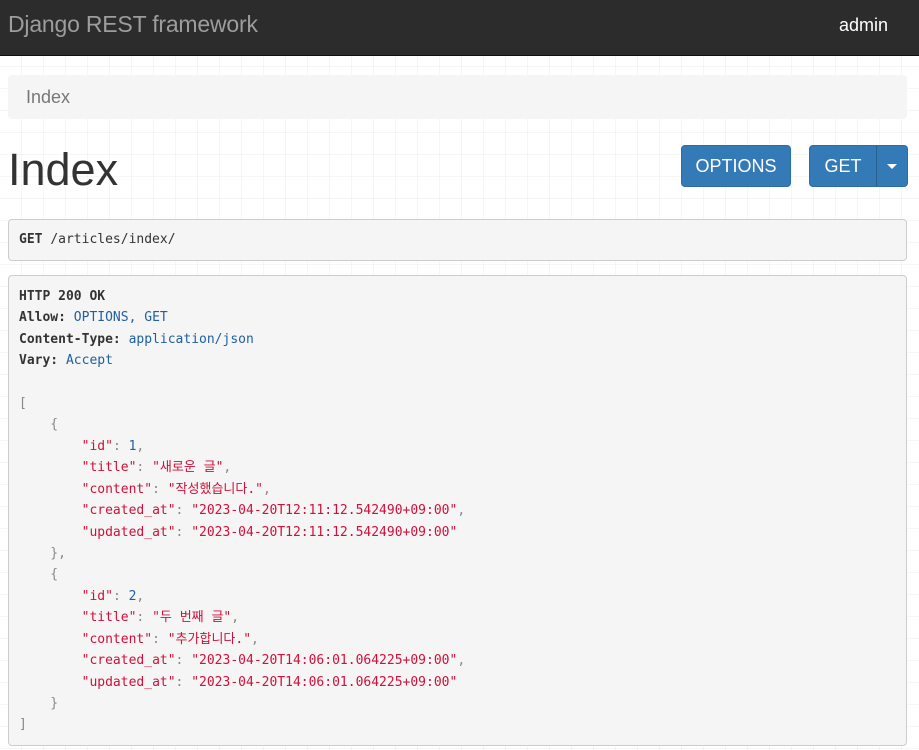 The height and width of the screenshot is (750, 919). What do you see at coordinates (31, 239) in the screenshot?
I see `request-method: GET` at bounding box center [31, 239].